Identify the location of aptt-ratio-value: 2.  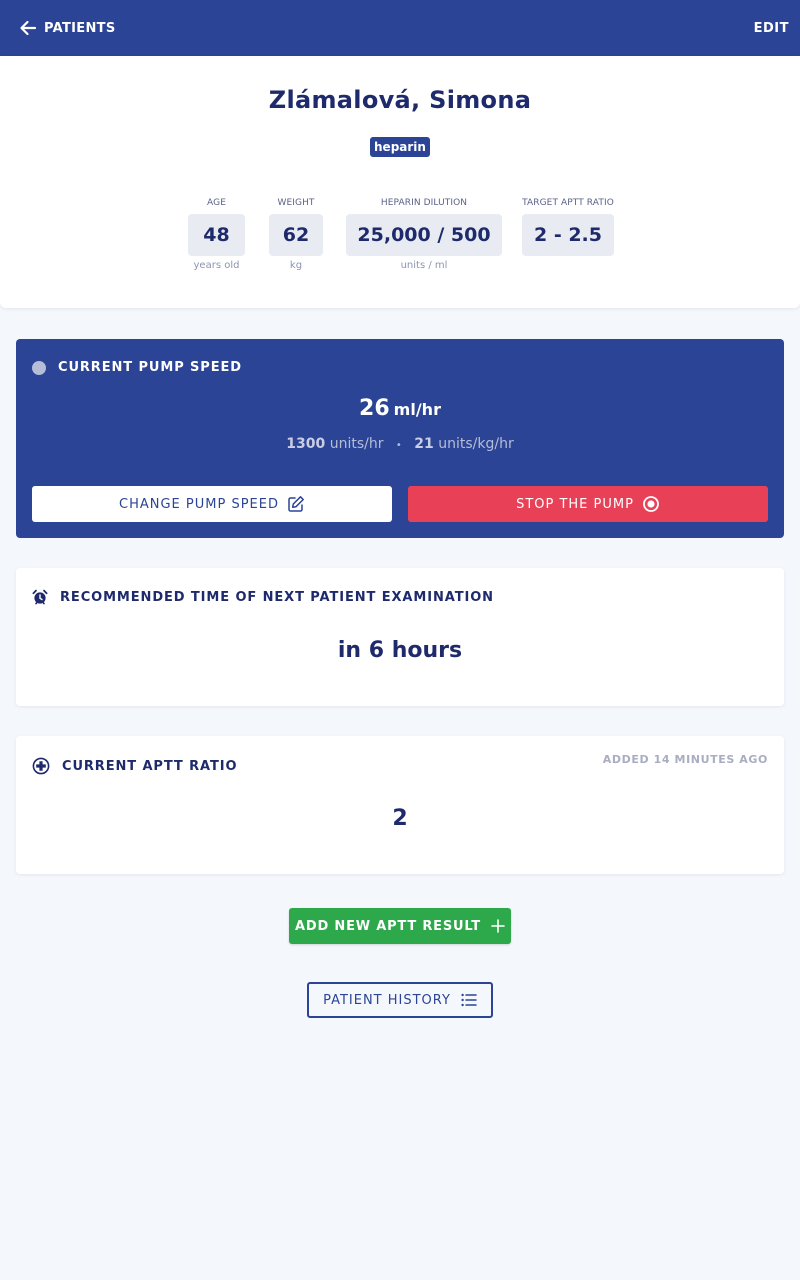
(400, 818).